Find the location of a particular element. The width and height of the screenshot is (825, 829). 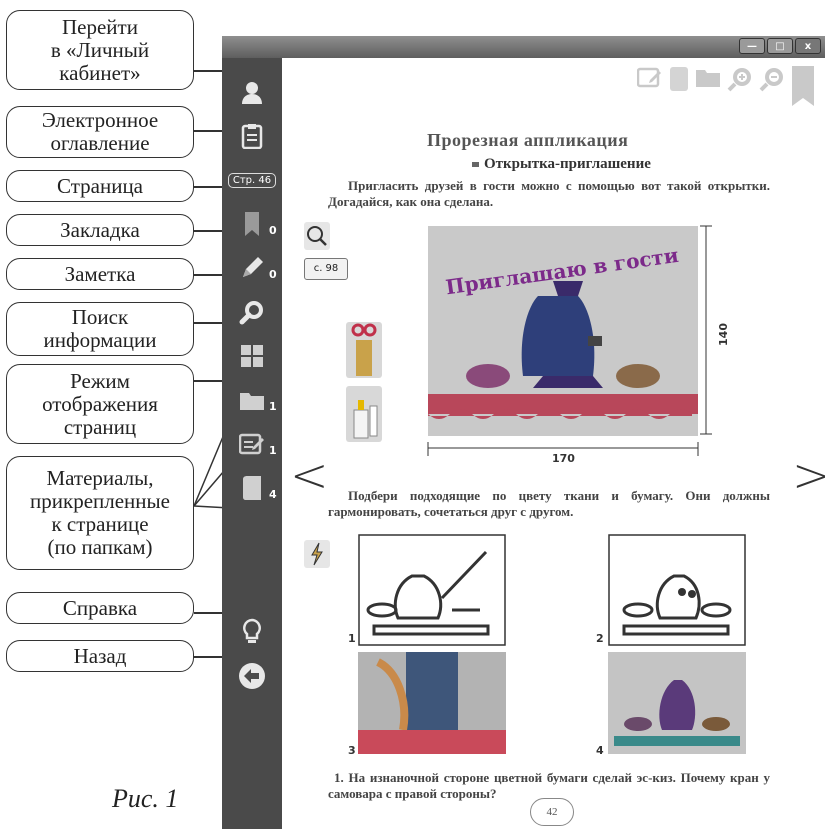

folder-materials-button: 1 is located at coordinates (252, 400).